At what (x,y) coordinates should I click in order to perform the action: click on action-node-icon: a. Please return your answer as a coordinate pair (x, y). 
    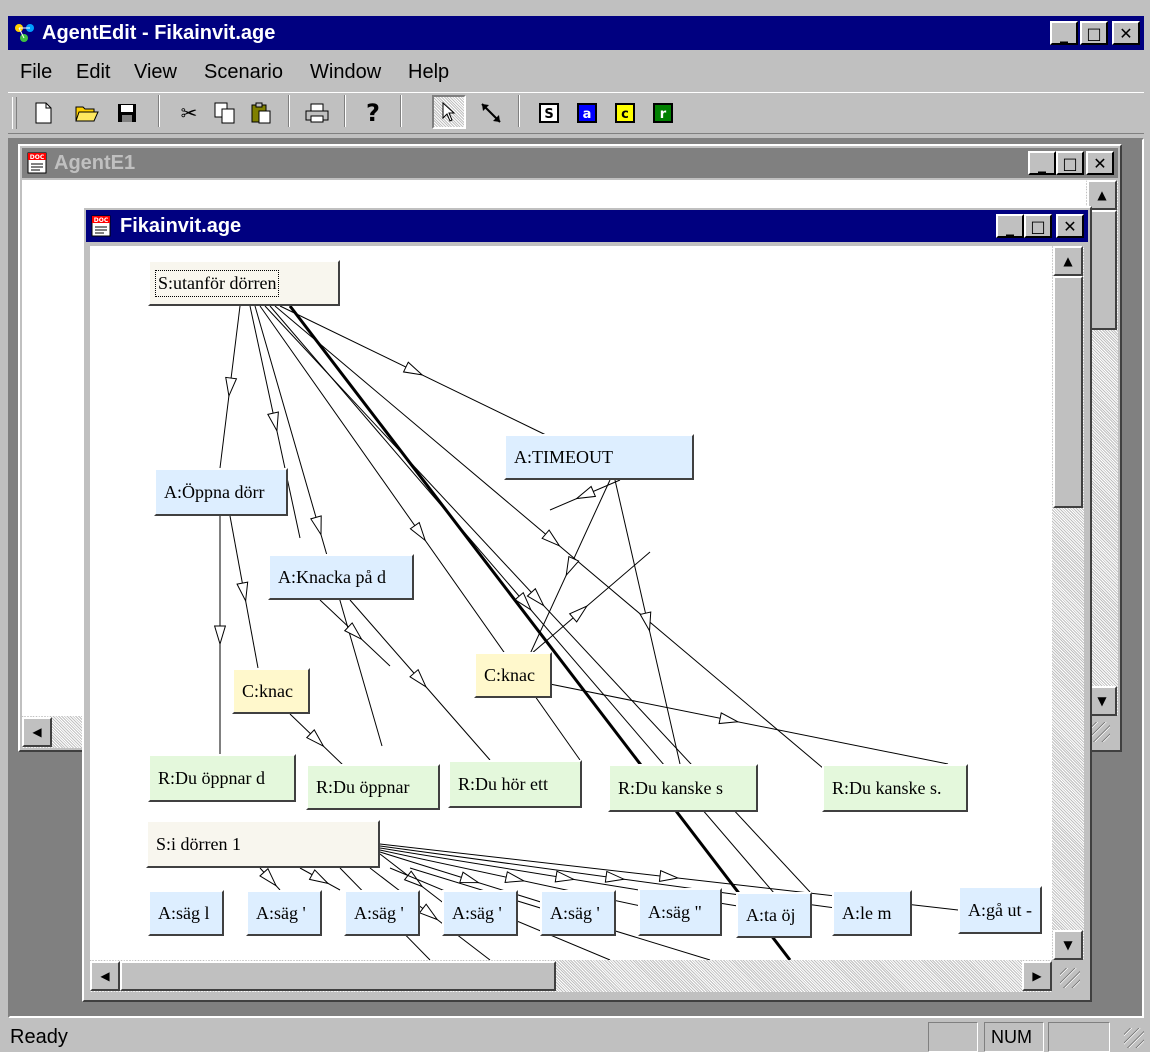
    Looking at the image, I should click on (587, 113).